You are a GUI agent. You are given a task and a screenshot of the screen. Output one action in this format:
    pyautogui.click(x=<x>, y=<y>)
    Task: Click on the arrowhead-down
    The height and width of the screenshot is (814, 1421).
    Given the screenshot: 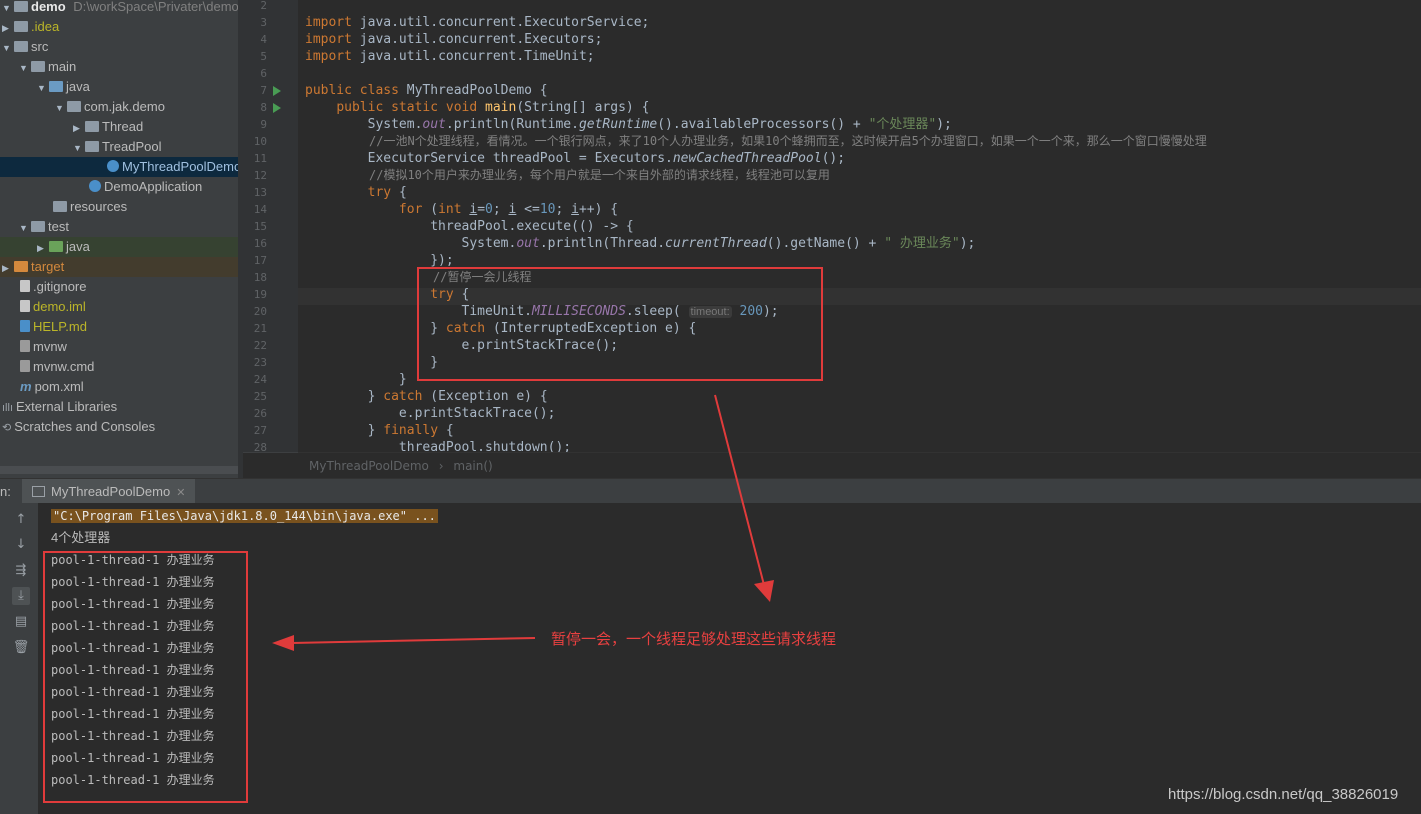 What is the action you would take?
    pyautogui.click(x=764, y=591)
    